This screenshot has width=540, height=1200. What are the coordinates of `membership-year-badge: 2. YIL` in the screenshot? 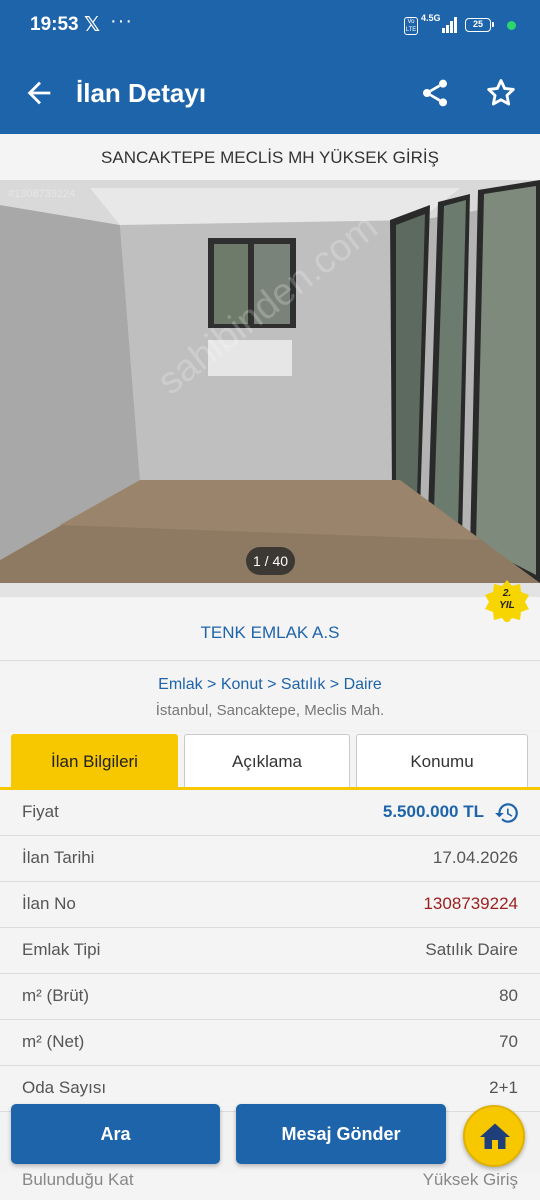 It's located at (507, 601).